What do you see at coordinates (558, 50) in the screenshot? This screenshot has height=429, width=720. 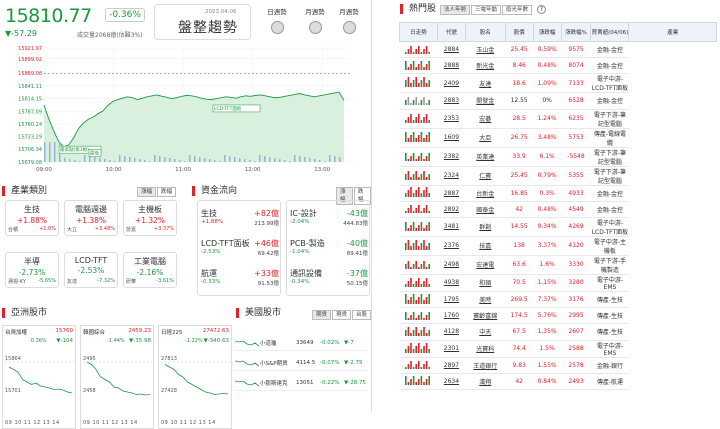 I see `table-row: 2884 玉山金 25.45 0.59% 9575 金融-金控` at bounding box center [558, 50].